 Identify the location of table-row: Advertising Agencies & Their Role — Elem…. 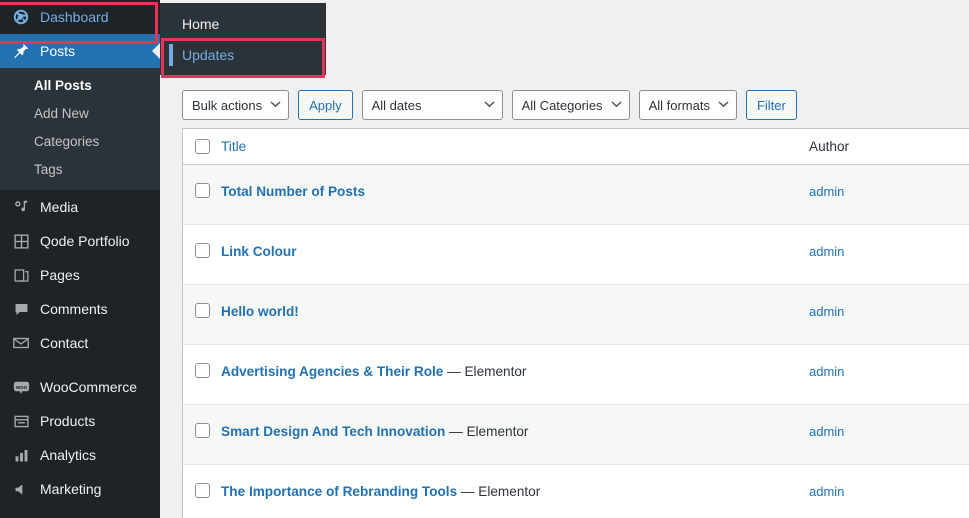
(576, 375).